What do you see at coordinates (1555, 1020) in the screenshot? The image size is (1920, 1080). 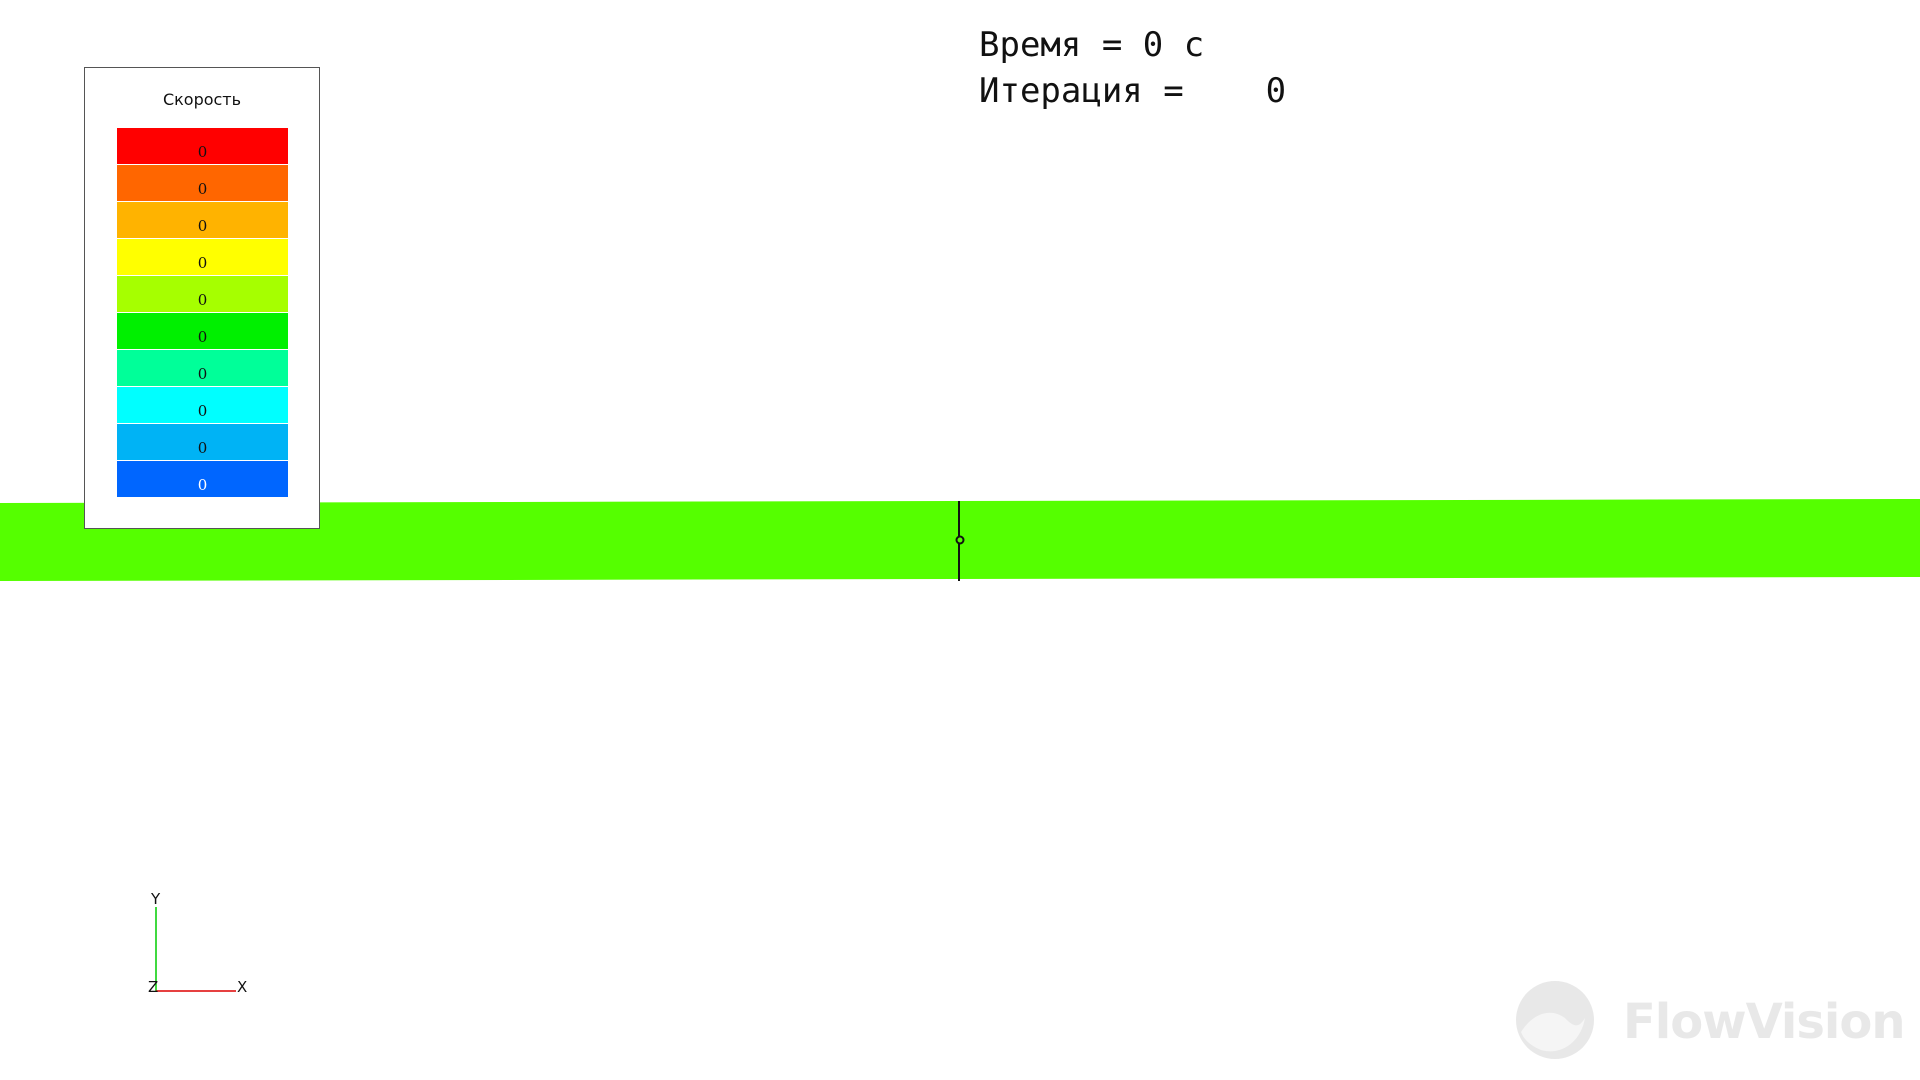 I see `flowvision-logo-icon` at bounding box center [1555, 1020].